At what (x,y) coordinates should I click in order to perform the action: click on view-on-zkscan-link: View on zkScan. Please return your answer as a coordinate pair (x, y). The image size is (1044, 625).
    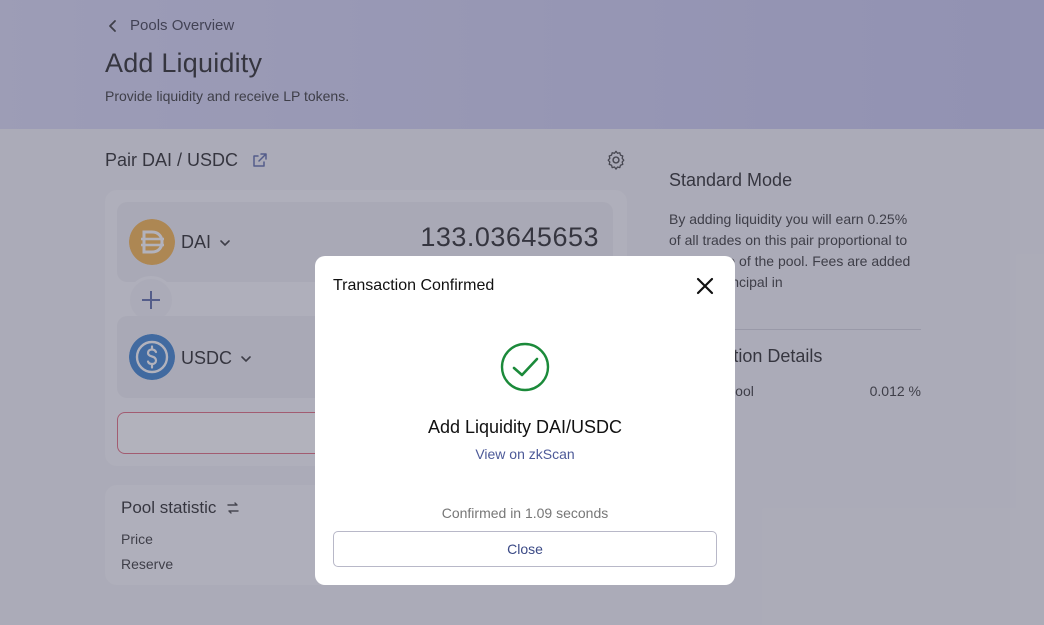
    Looking at the image, I should click on (524, 454).